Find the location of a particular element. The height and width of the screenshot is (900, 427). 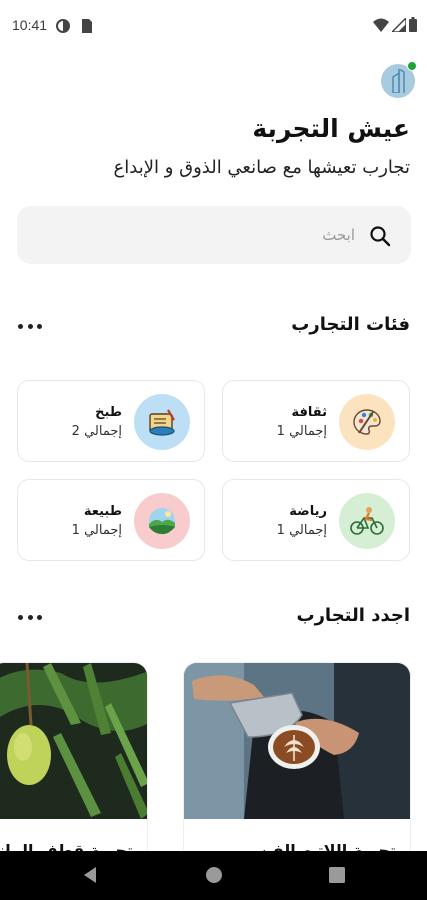

search-icon is located at coordinates (380, 236).